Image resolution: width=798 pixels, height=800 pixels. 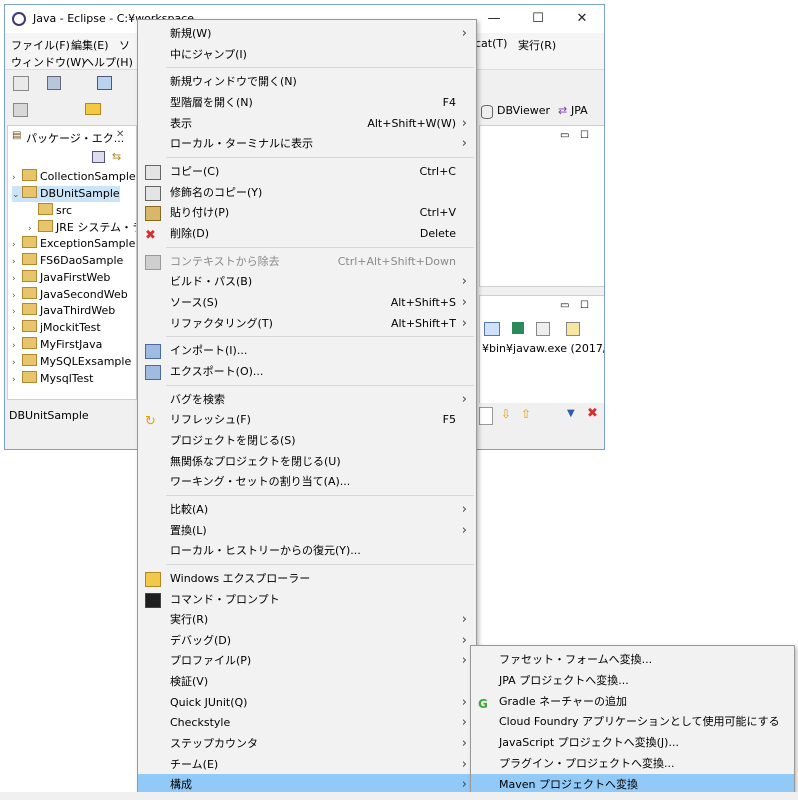 I want to click on menu-run: 実行(R), so click(x=537, y=45).